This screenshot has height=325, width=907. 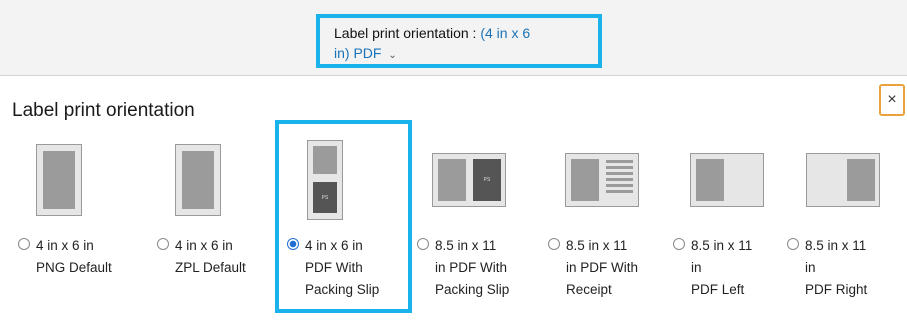 What do you see at coordinates (836, 289) in the screenshot?
I see `option-label-line: PDF Right` at bounding box center [836, 289].